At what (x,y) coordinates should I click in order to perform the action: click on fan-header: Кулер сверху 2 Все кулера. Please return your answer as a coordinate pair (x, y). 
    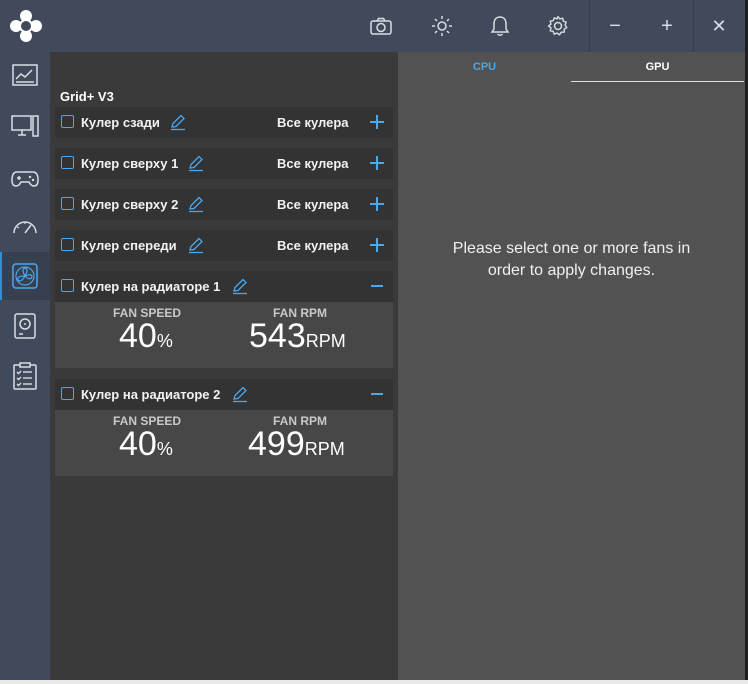
    Looking at the image, I should click on (224, 204).